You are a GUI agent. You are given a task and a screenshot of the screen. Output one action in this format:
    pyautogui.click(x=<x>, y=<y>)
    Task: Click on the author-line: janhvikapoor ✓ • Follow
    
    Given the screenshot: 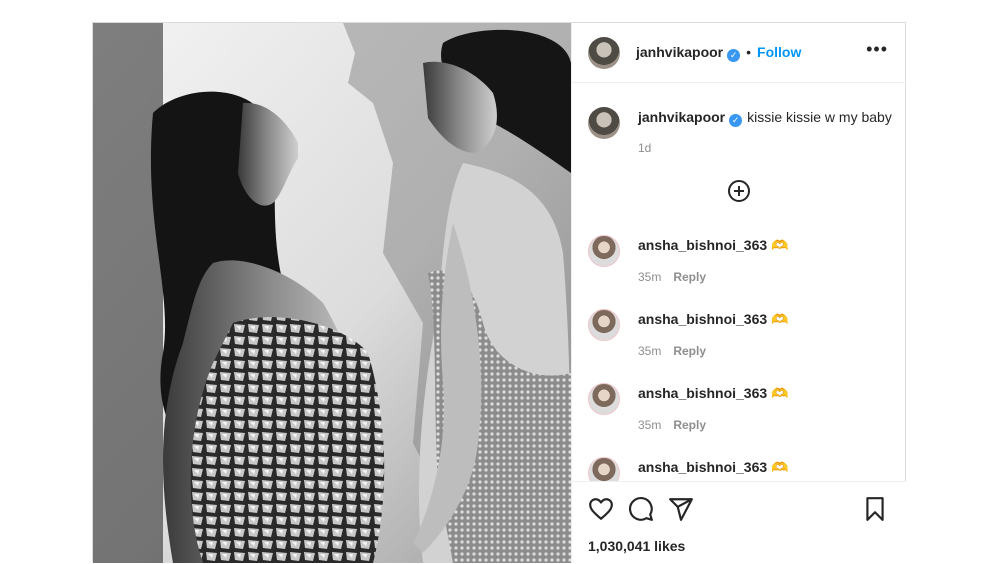 What is the action you would take?
    pyautogui.click(x=718, y=53)
    